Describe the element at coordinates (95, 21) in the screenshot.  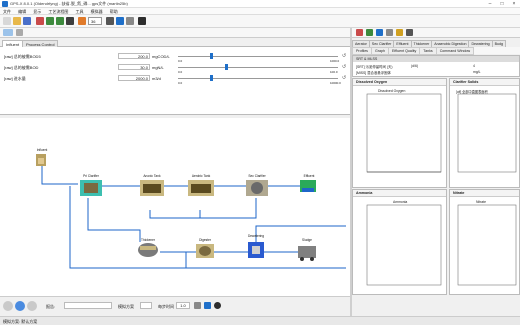
I see `zoom-select: 36` at that location.